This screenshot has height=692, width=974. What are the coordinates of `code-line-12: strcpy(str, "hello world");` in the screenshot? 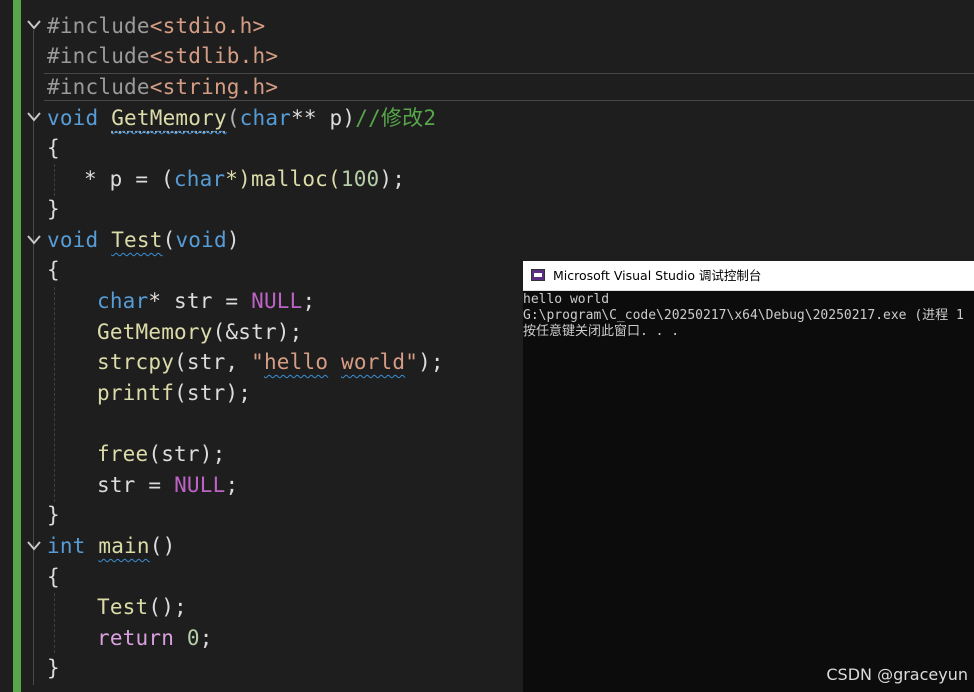 It's located at (270, 362).